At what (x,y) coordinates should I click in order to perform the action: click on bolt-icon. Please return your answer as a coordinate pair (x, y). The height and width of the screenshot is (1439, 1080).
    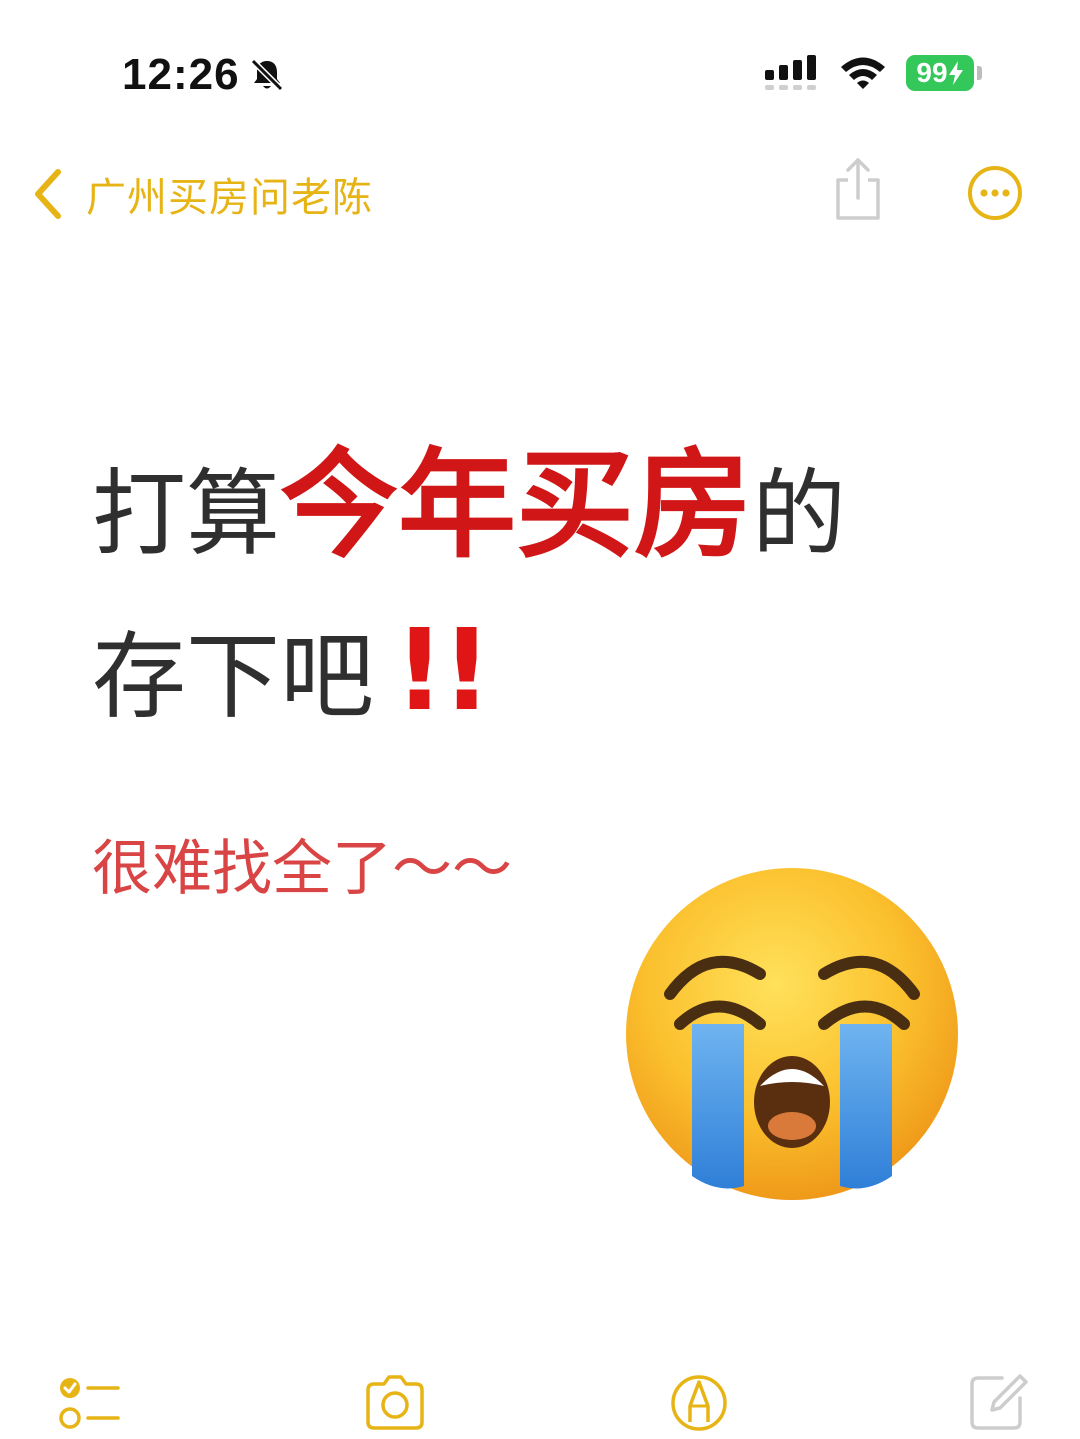
    Looking at the image, I should click on (955, 73).